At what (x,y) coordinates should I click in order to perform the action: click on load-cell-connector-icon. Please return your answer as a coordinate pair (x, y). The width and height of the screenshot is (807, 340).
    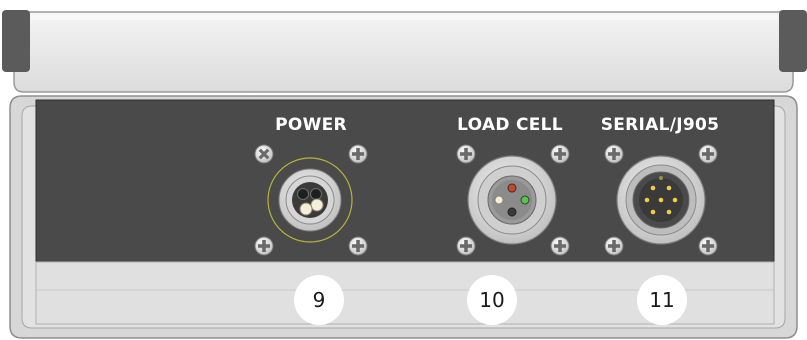
    Looking at the image, I should click on (512, 200).